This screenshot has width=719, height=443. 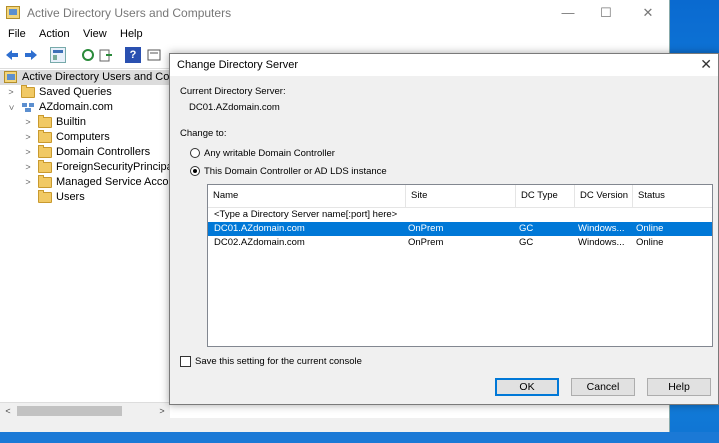 I want to click on dialog-close-icon: ✕, so click(x=706, y=64).